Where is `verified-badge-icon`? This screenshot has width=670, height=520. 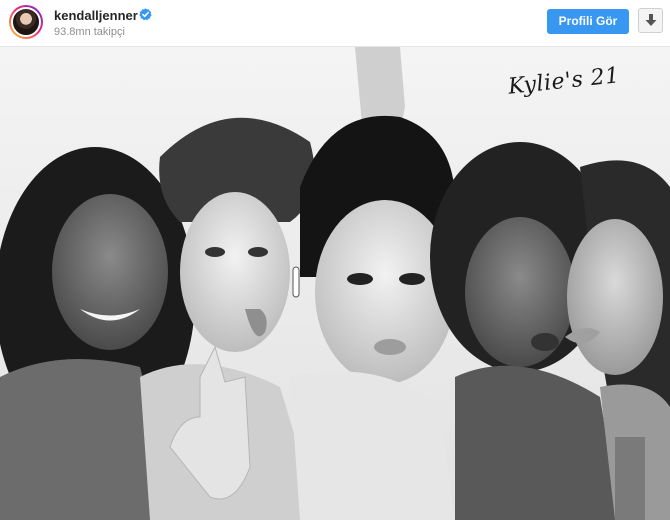
verified-badge-icon is located at coordinates (145, 14).